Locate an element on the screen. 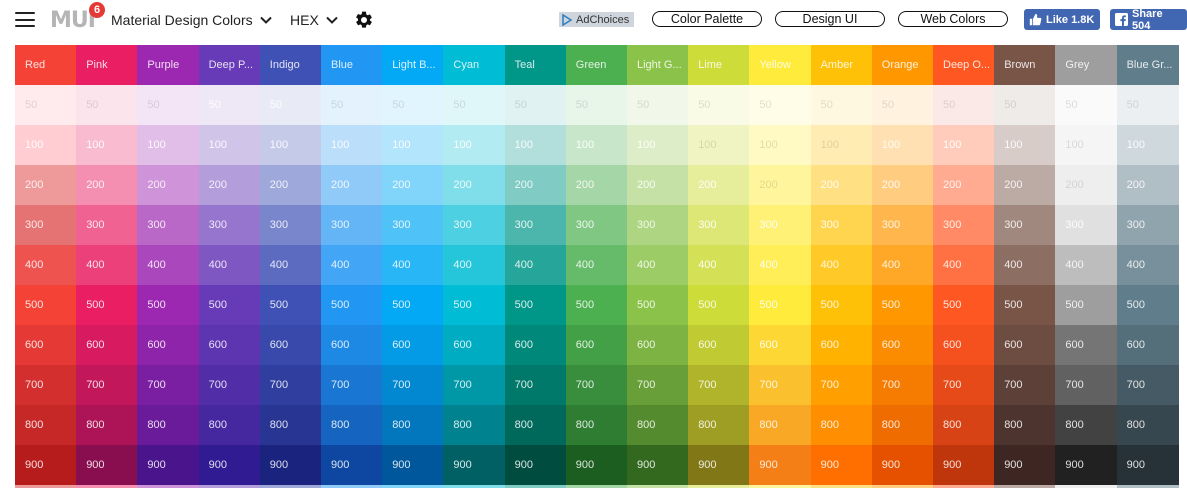  color-swatch-grey-200: 200 is located at coordinates (1086, 185).